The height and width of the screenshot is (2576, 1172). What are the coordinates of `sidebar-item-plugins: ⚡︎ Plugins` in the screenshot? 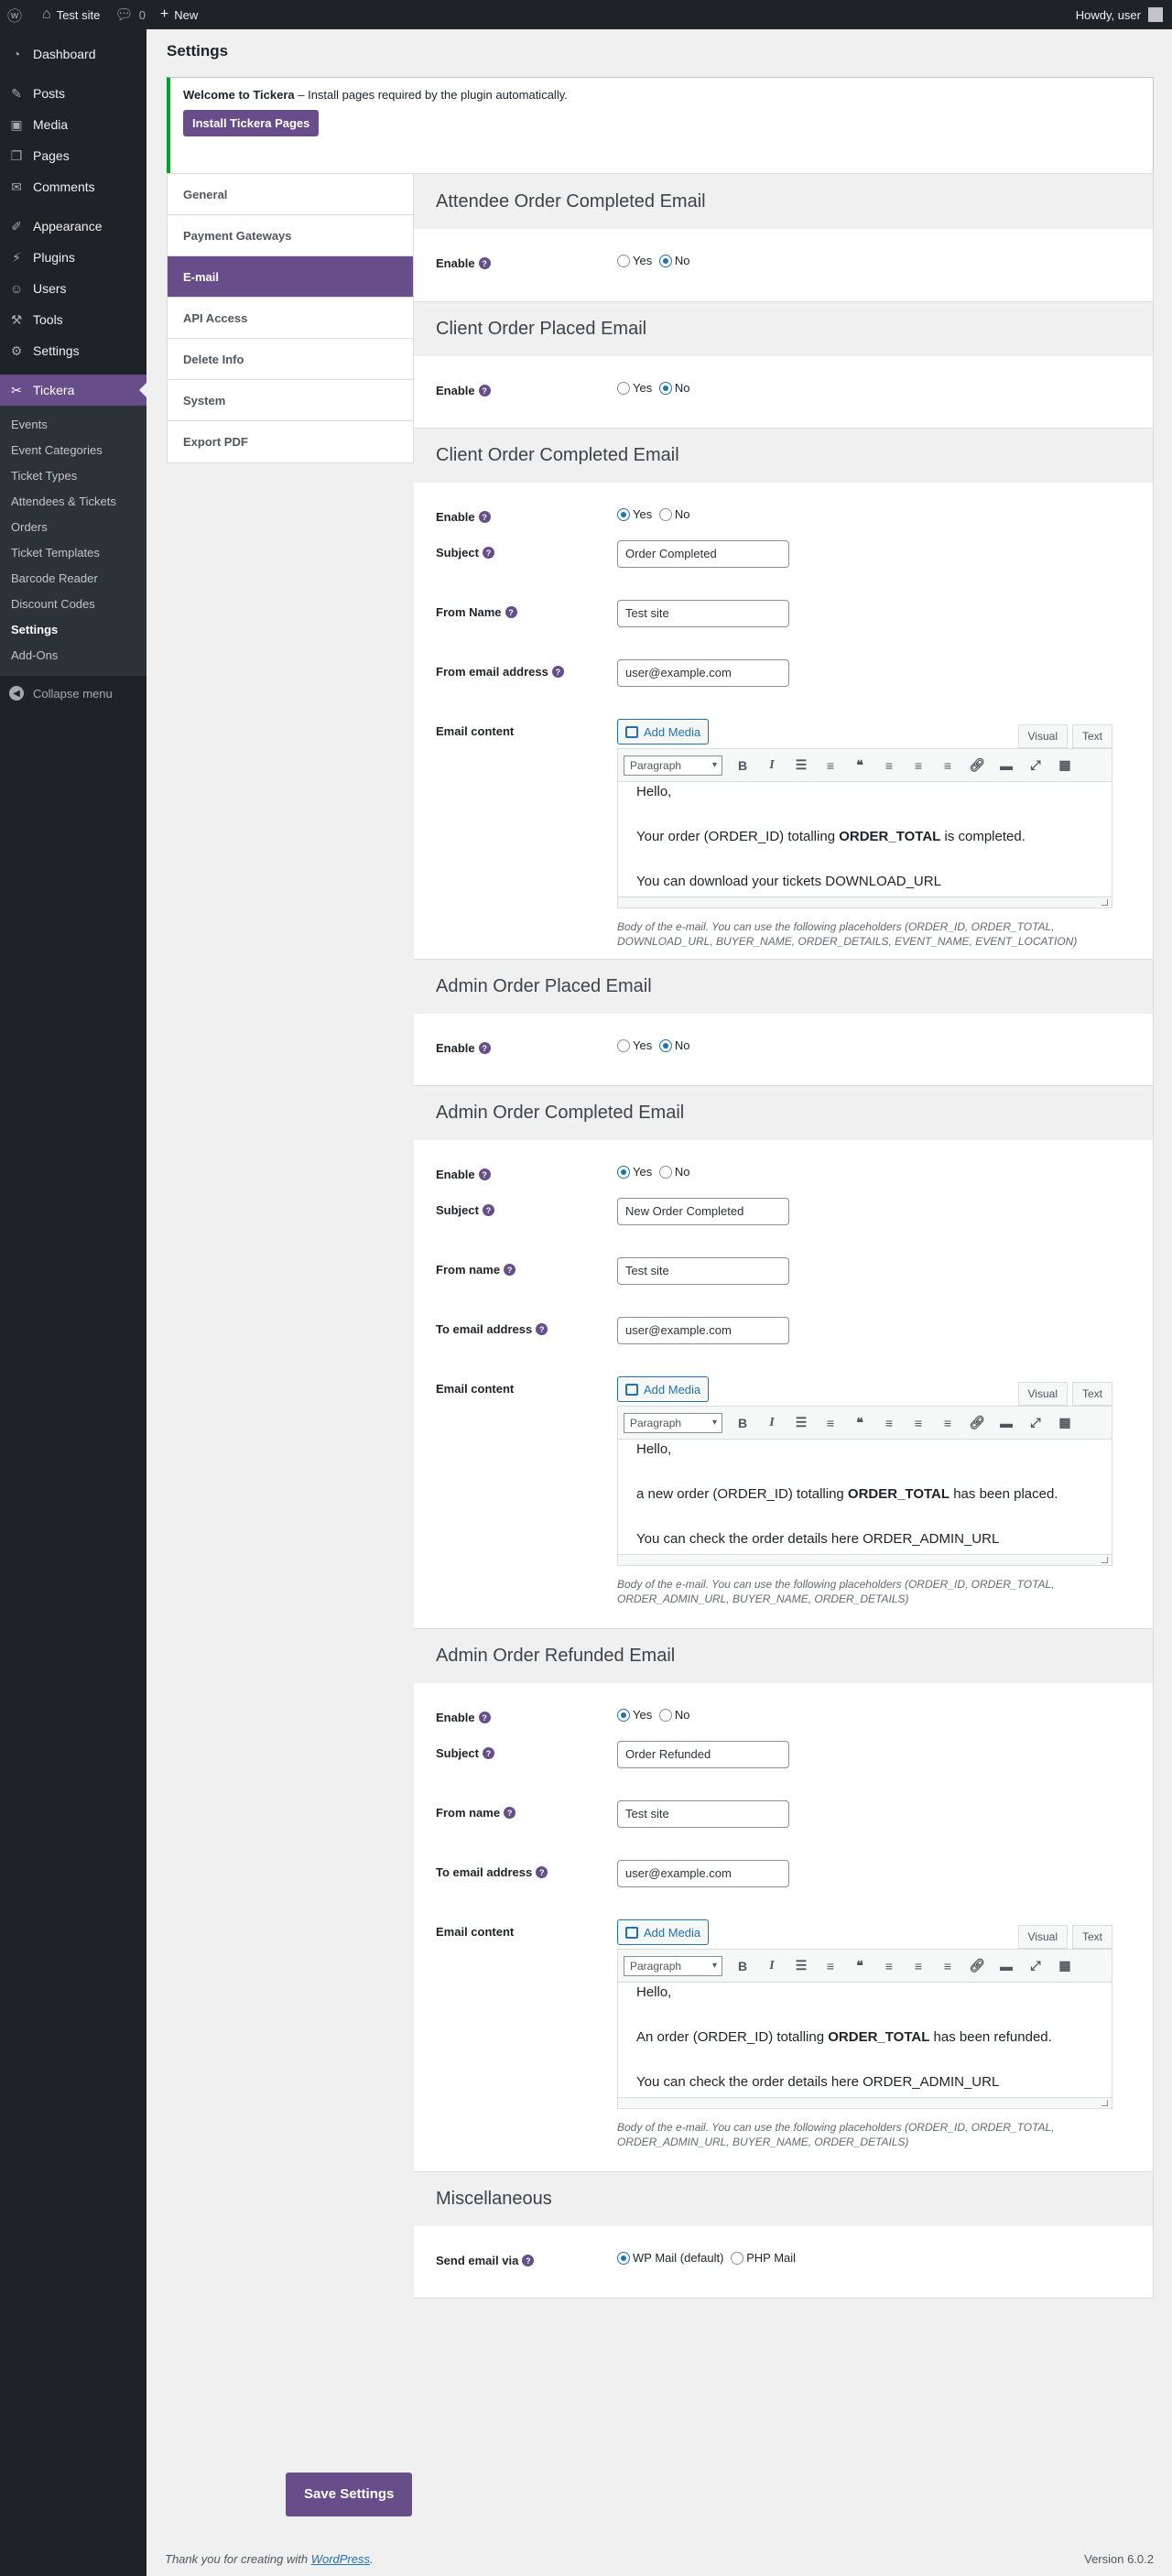 It's located at (73, 257).